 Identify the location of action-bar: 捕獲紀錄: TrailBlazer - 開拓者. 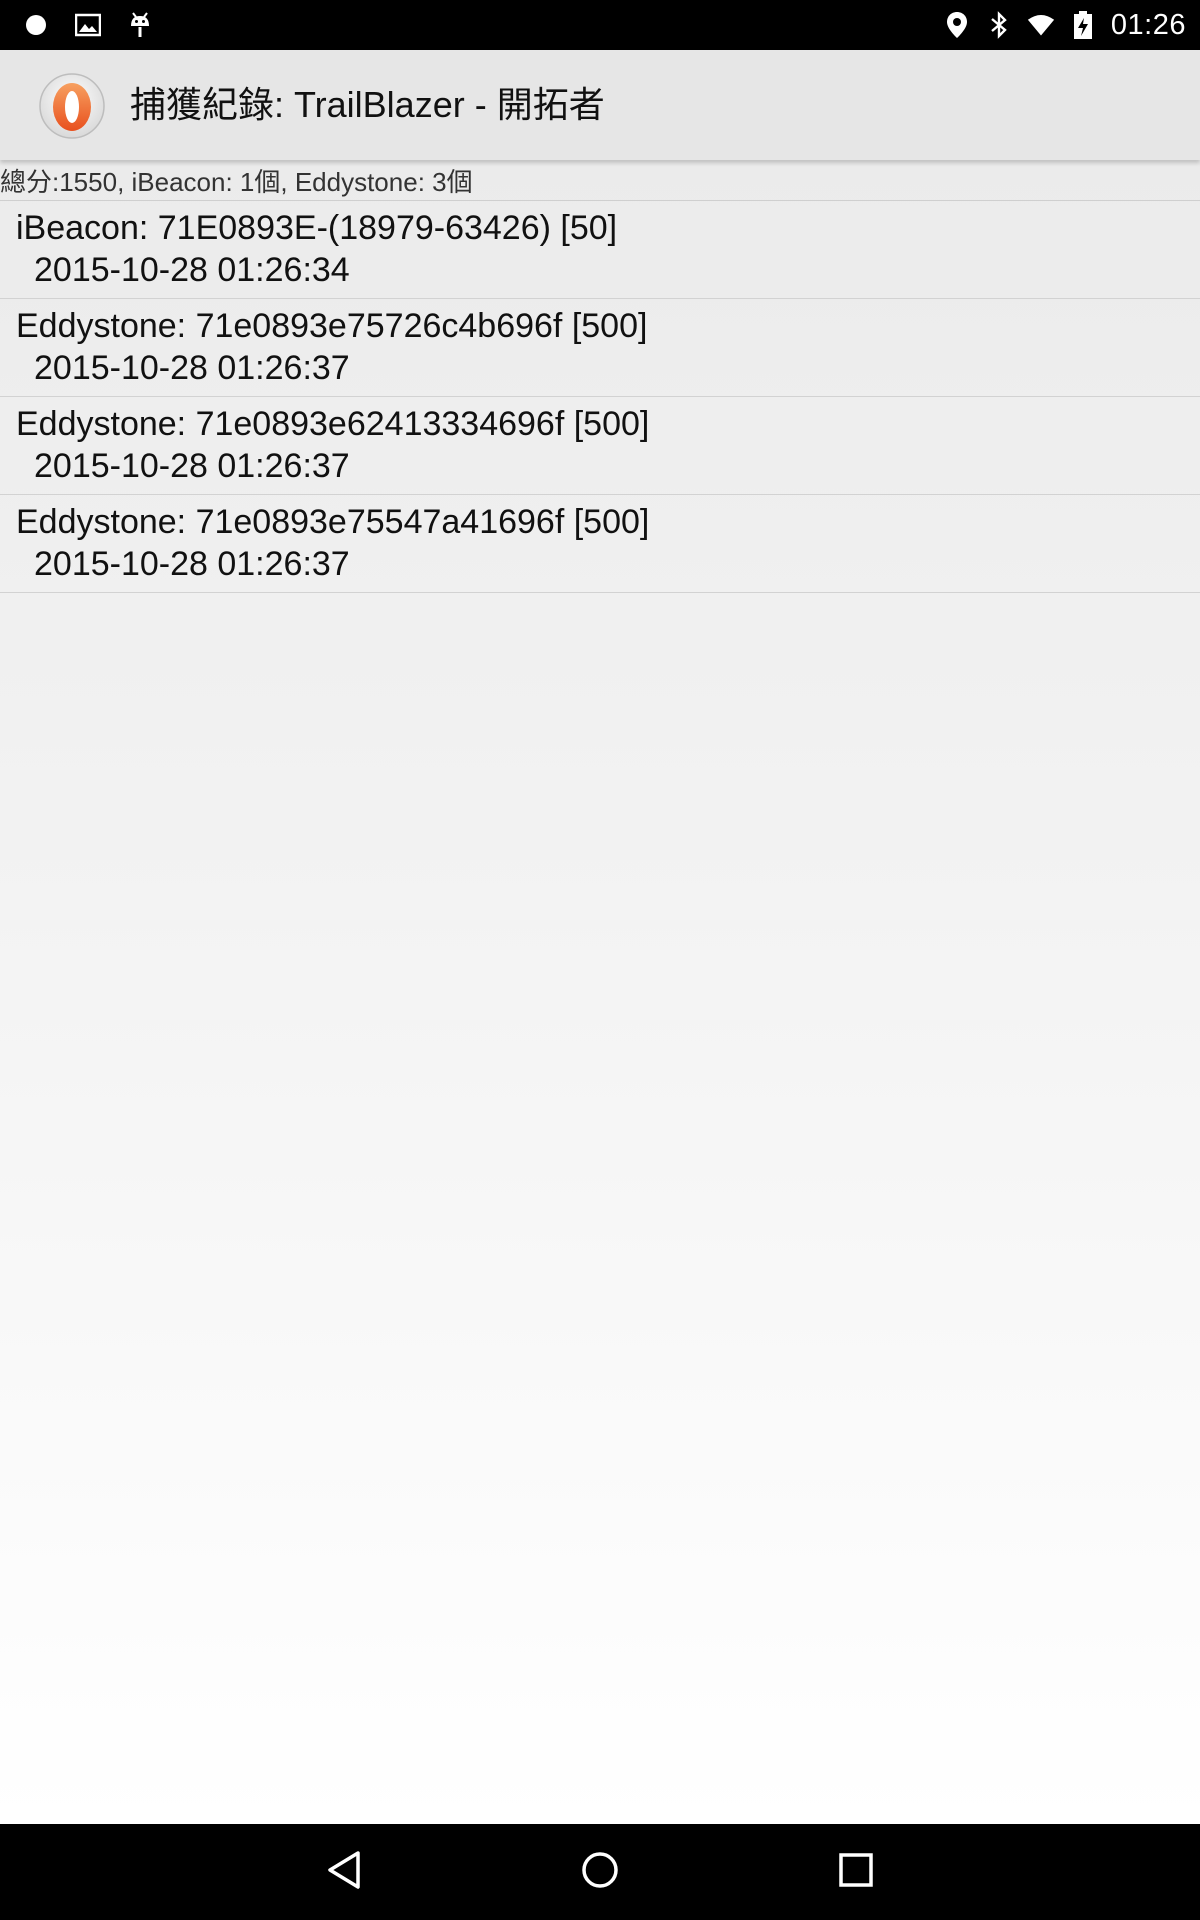
(600, 105).